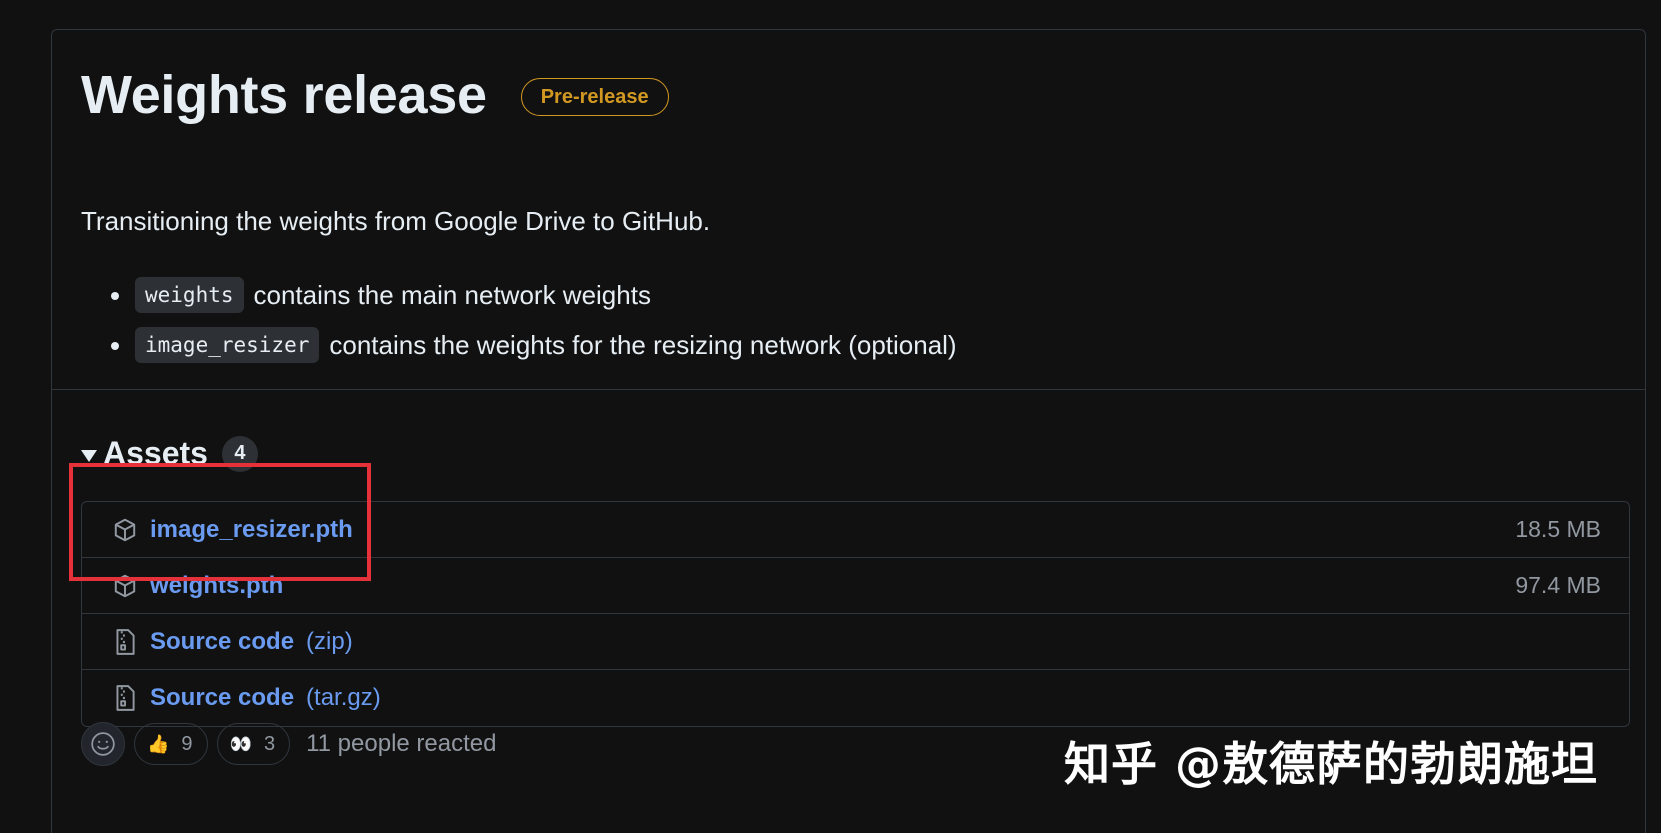 Image resolution: width=1661 pixels, height=833 pixels. Describe the element at coordinates (343, 698) in the screenshot. I see `asset-format: (tar.gz)` at that location.